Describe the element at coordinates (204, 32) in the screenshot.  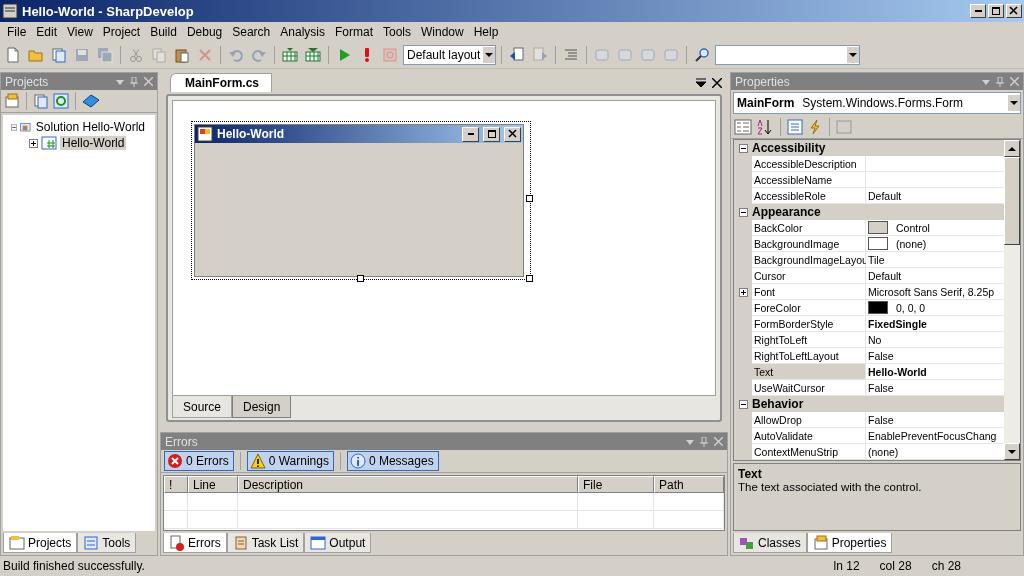
I see `menu-item: Debug` at that location.